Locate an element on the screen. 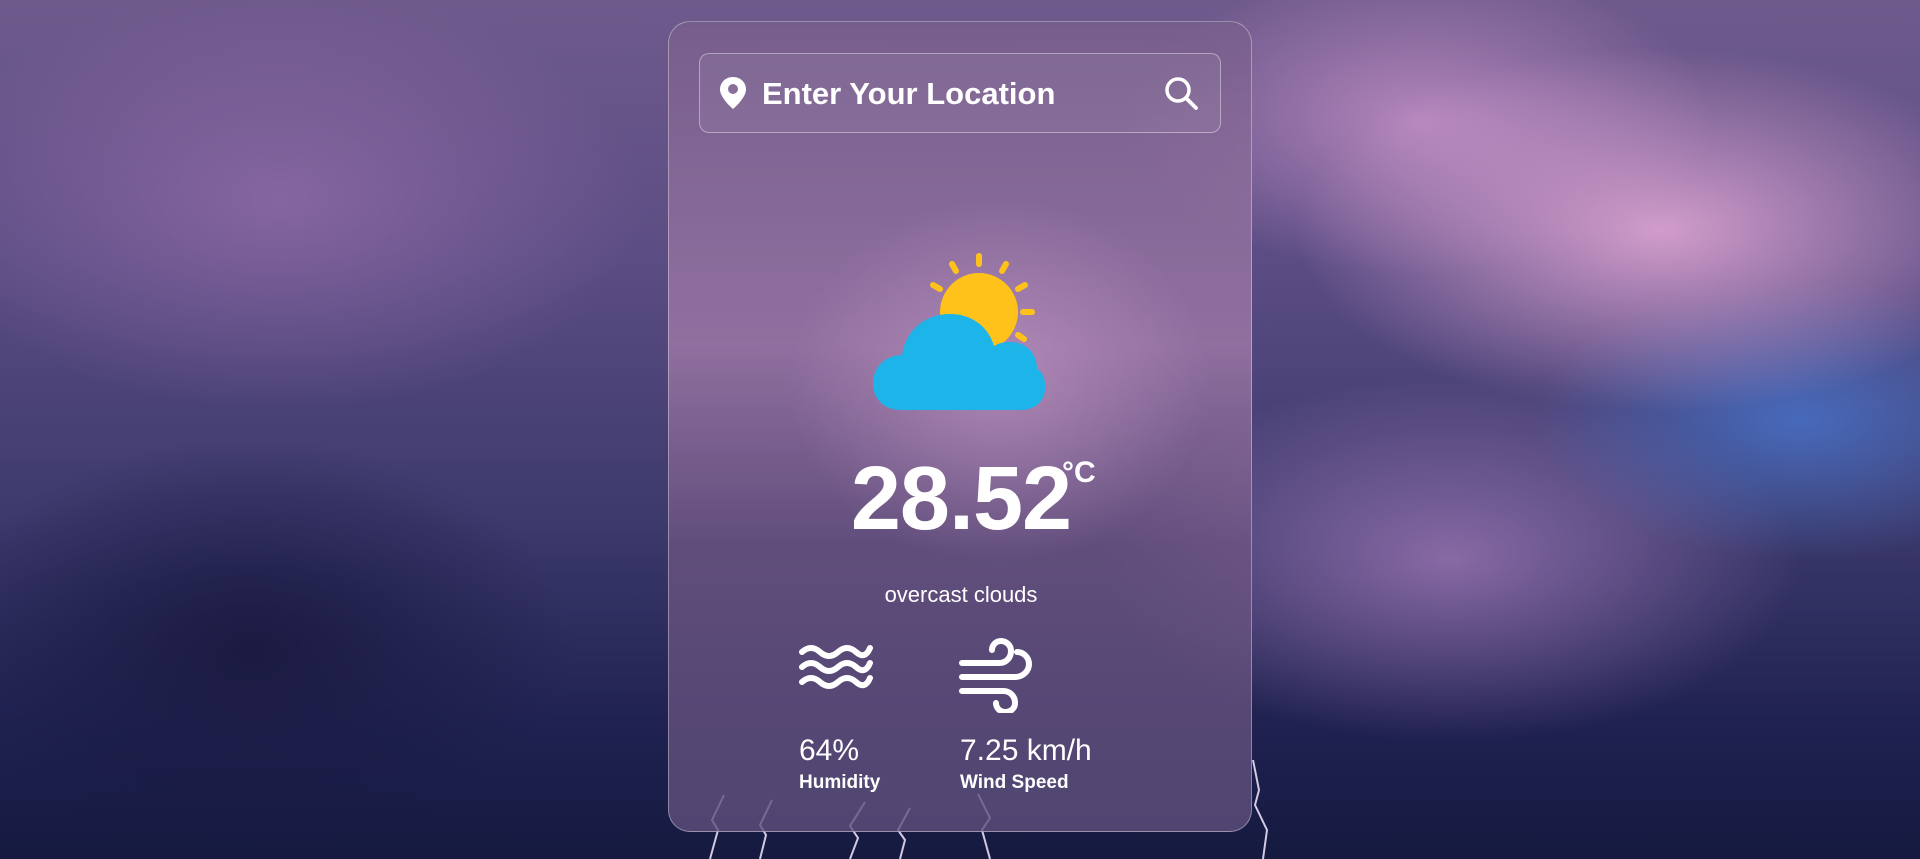 This screenshot has height=859, width=1920. waves-icon is located at coordinates (836, 667).